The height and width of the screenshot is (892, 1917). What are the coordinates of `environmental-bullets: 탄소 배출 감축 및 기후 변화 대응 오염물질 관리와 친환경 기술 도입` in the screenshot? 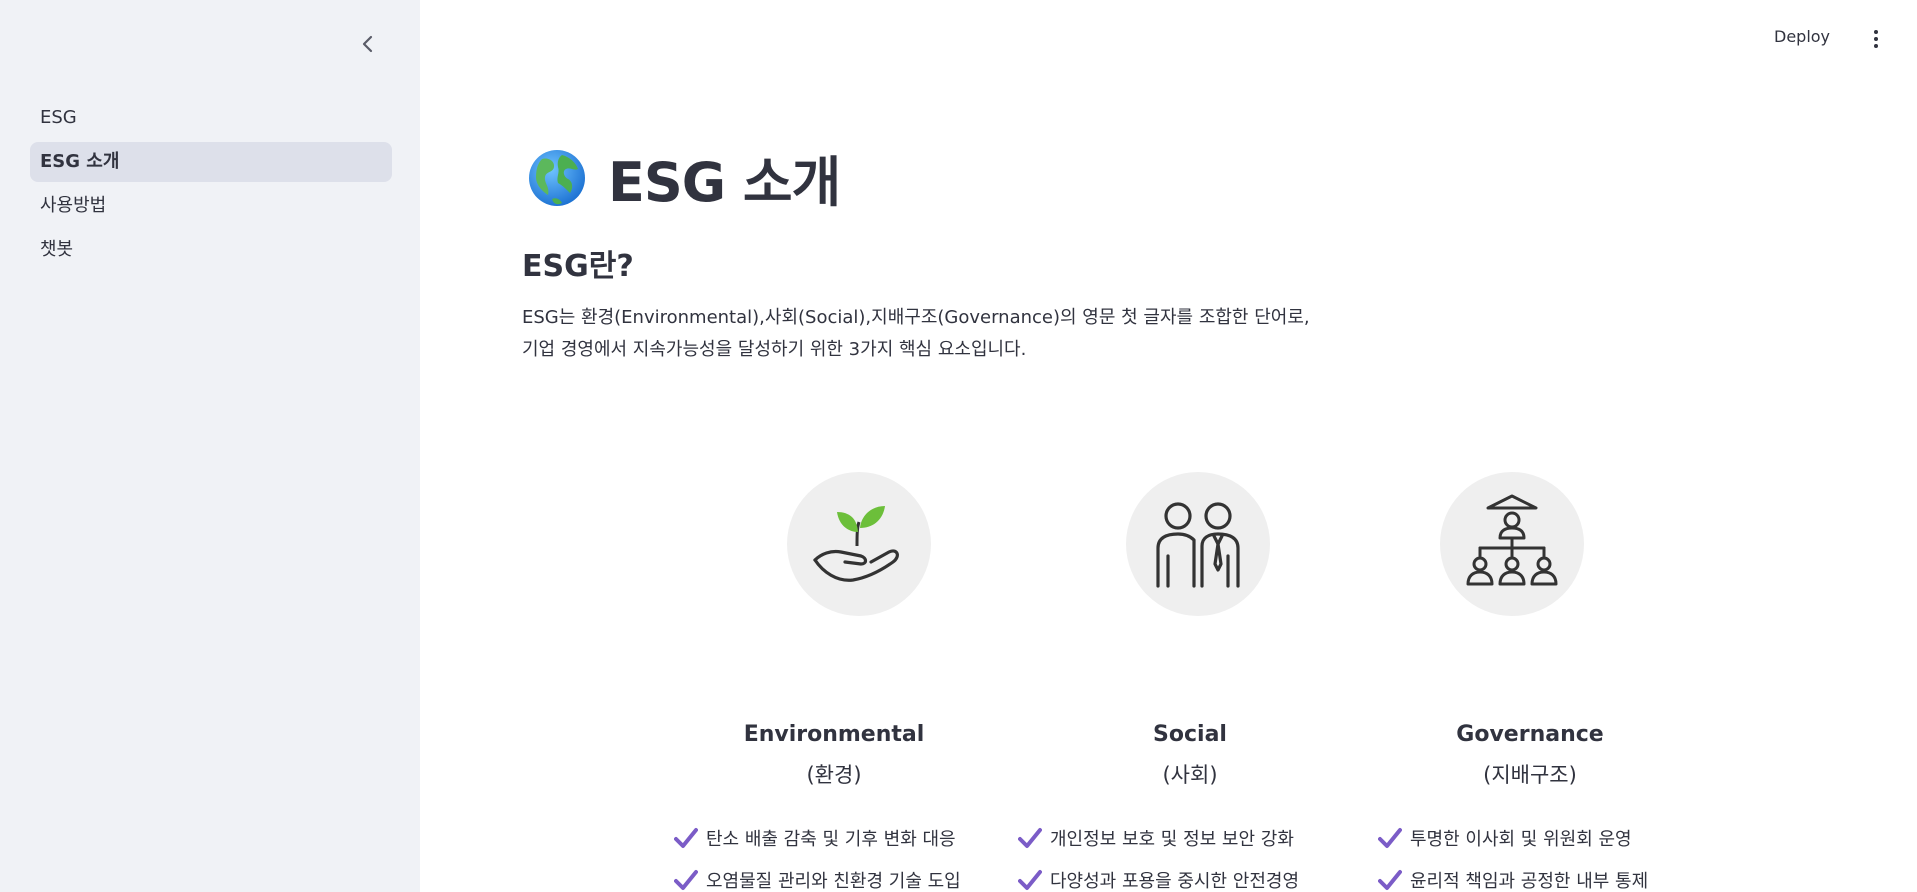 It's located at (817, 854).